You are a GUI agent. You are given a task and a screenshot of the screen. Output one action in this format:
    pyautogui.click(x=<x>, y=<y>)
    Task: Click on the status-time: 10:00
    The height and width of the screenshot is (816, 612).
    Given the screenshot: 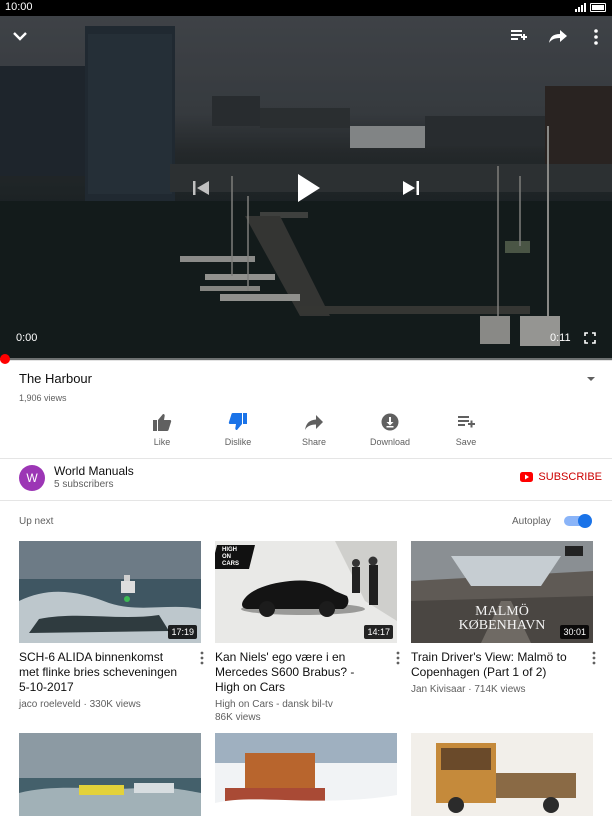 What is the action you would take?
    pyautogui.click(x=19, y=7)
    